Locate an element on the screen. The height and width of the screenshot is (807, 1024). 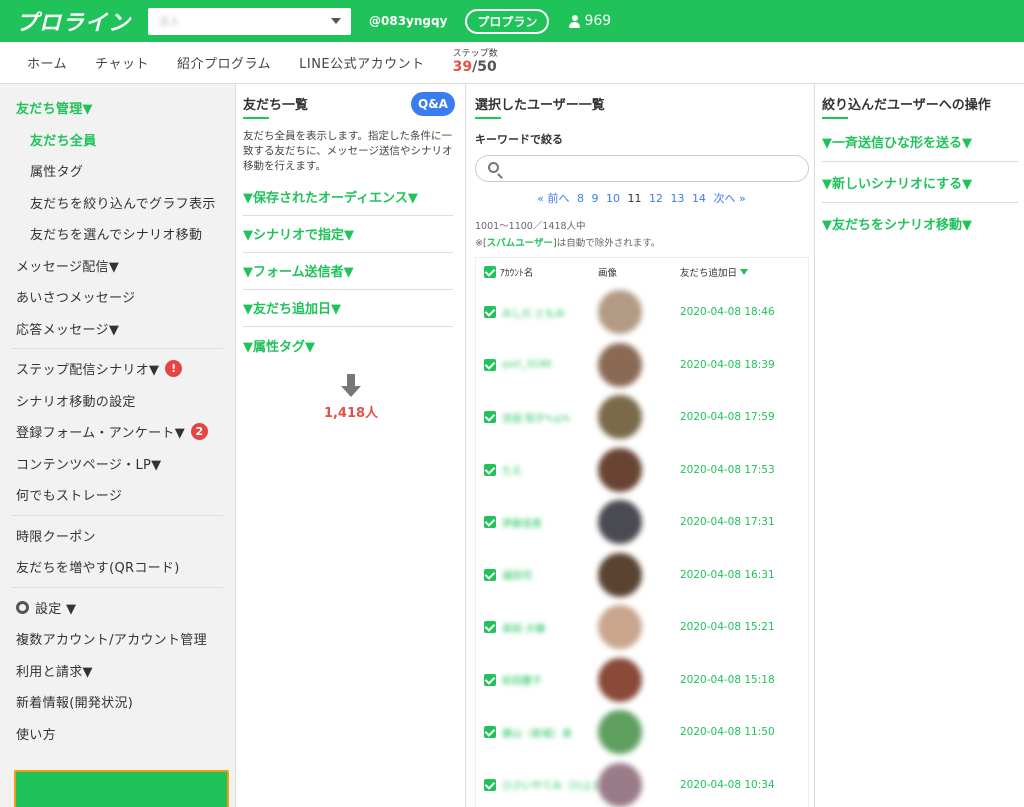
sidebar-item-settings: 設定 ▼ is located at coordinates (117, 608).